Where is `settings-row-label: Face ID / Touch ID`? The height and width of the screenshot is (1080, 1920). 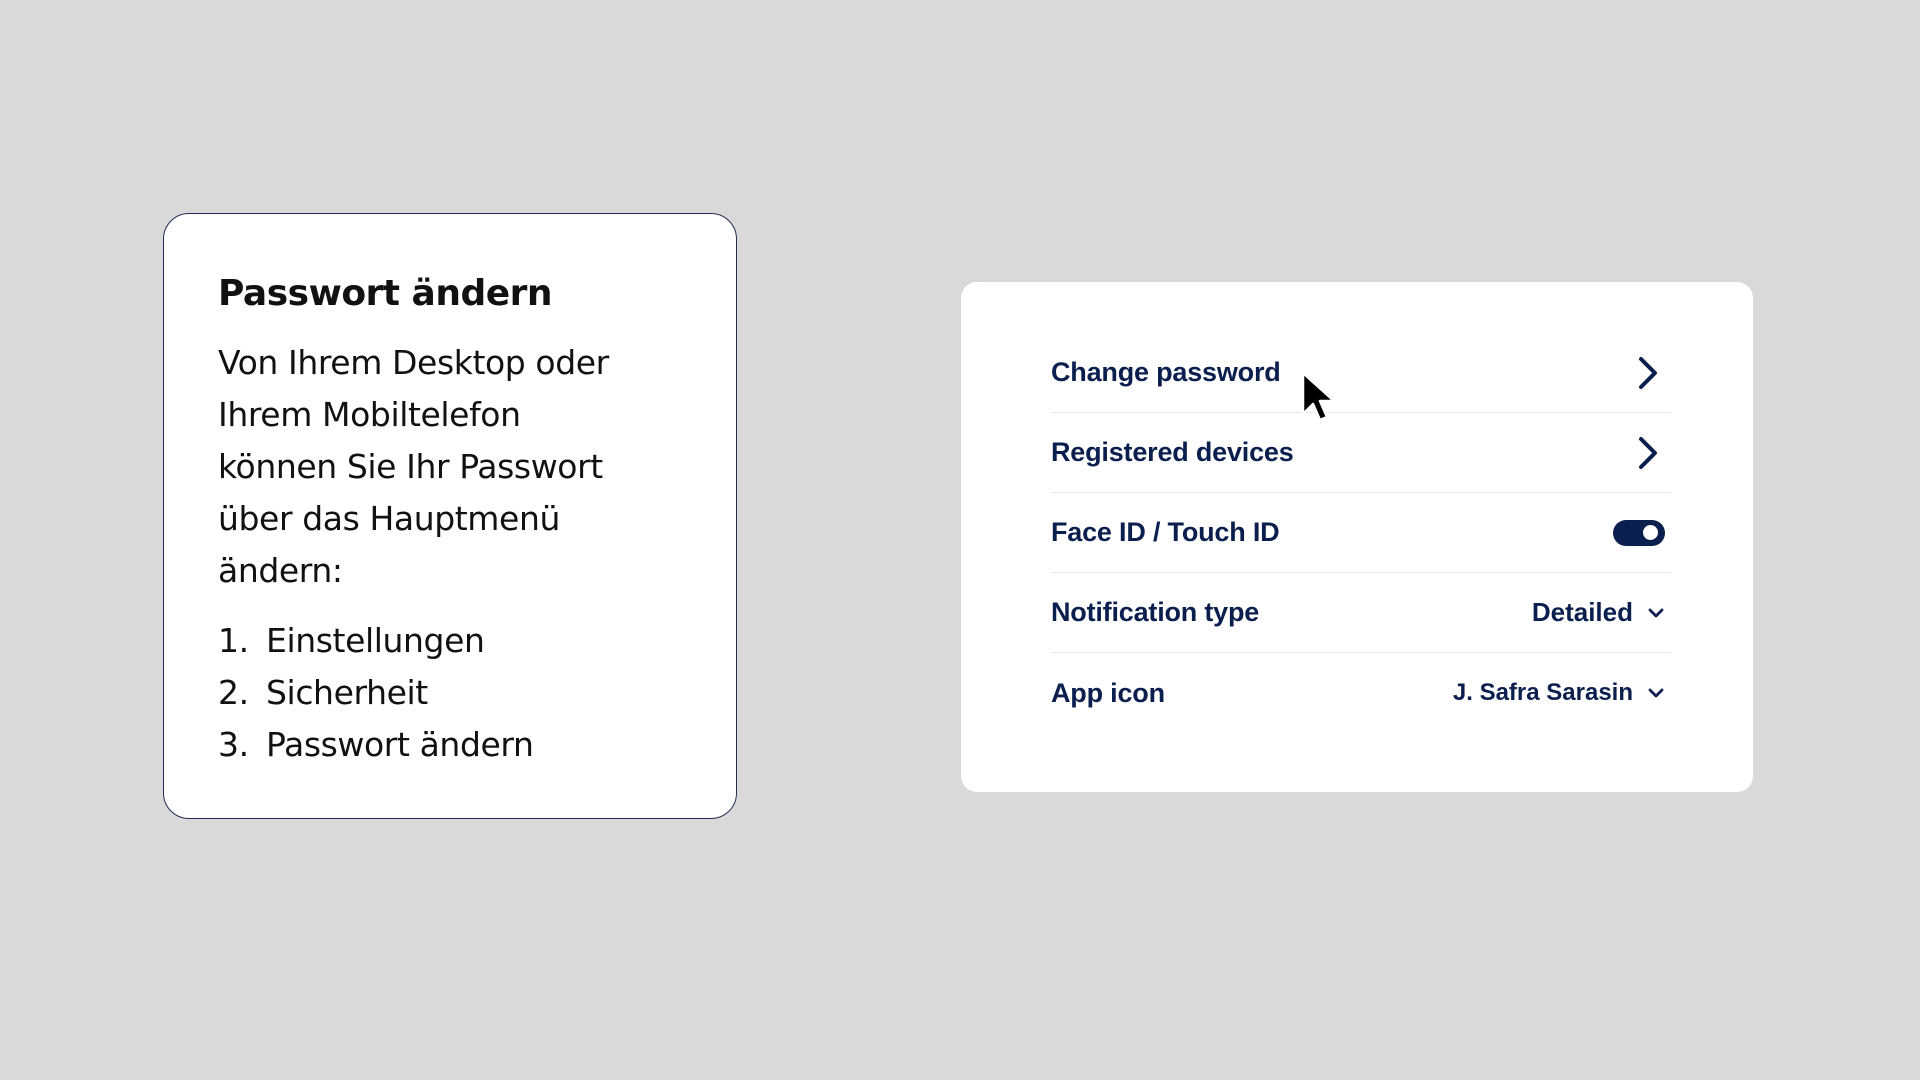
settings-row-label: Face ID / Touch ID is located at coordinates (1165, 532).